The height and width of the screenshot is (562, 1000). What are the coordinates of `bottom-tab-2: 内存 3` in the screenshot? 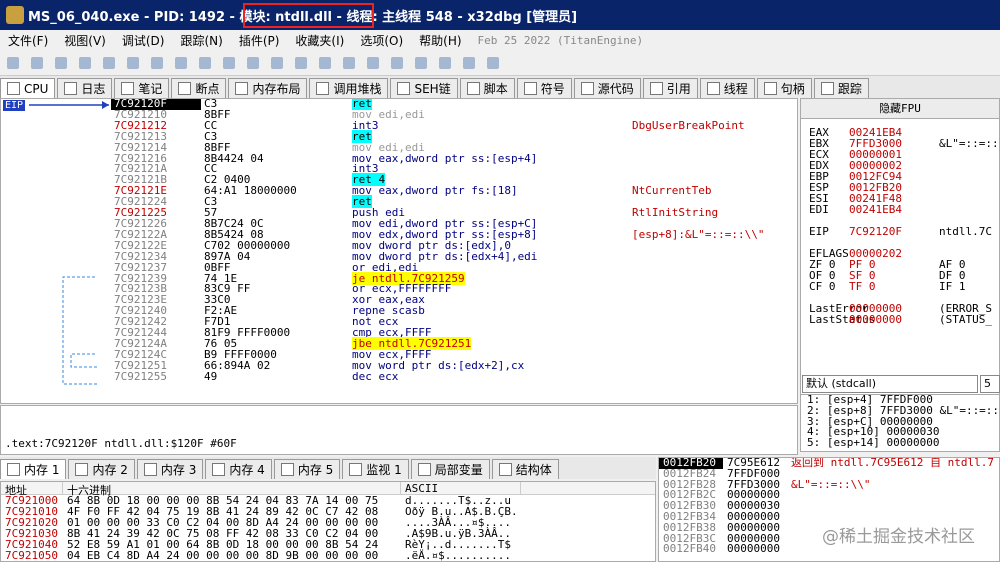 It's located at (170, 469).